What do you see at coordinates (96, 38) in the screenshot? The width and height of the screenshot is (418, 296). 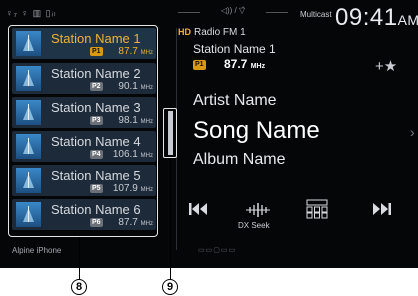 I see `preset-name: Station Name 1` at bounding box center [96, 38].